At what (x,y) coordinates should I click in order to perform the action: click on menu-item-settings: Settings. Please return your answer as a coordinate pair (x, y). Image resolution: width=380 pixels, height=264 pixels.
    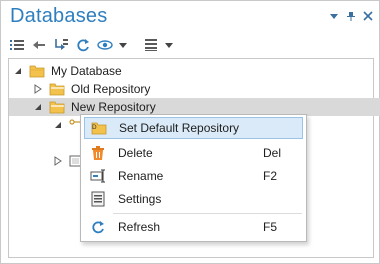
    Looking at the image, I should click on (193, 199).